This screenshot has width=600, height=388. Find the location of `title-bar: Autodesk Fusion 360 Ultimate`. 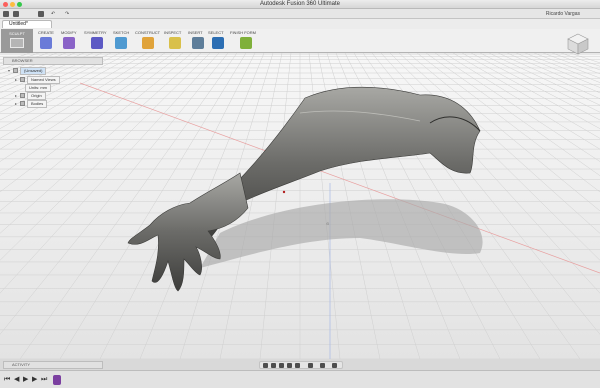

title-bar: Autodesk Fusion 360 Ultimate is located at coordinates (300, 4).